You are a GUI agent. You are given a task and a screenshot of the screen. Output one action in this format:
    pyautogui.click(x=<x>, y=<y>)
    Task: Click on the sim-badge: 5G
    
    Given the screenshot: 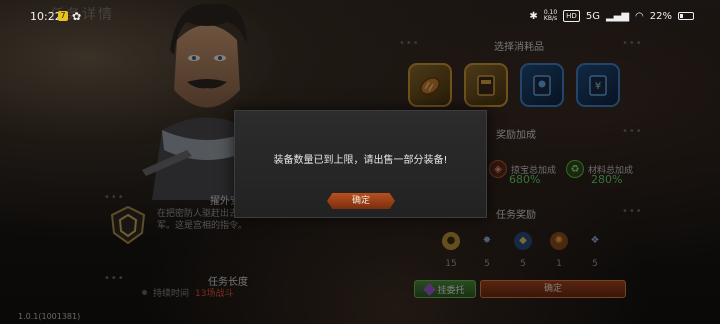 What is the action you would take?
    pyautogui.click(x=592, y=16)
    